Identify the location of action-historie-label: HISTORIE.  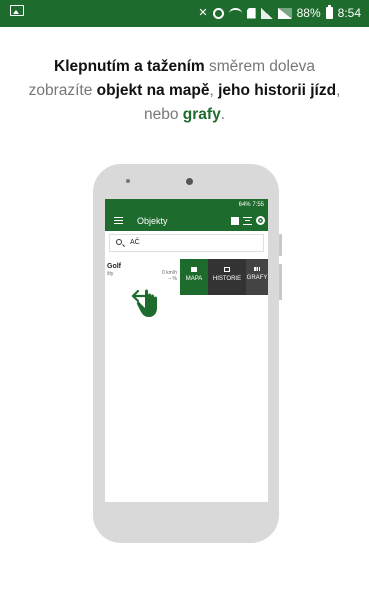
(227, 279).